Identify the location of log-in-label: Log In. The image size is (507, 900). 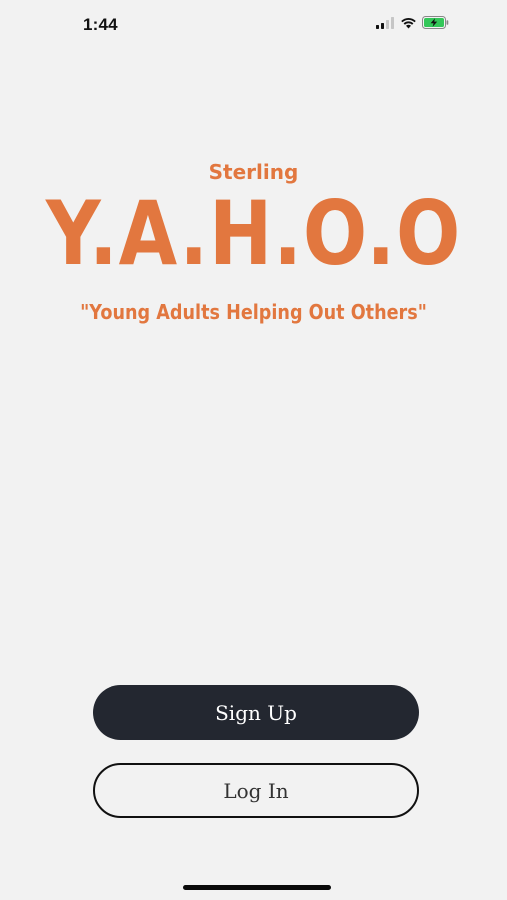
(256, 790).